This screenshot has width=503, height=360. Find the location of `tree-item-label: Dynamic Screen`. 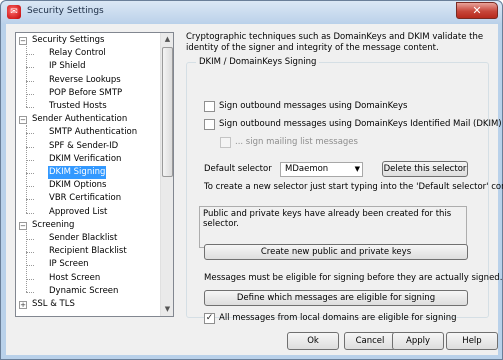

tree-item-label: Dynamic Screen is located at coordinates (84, 290).